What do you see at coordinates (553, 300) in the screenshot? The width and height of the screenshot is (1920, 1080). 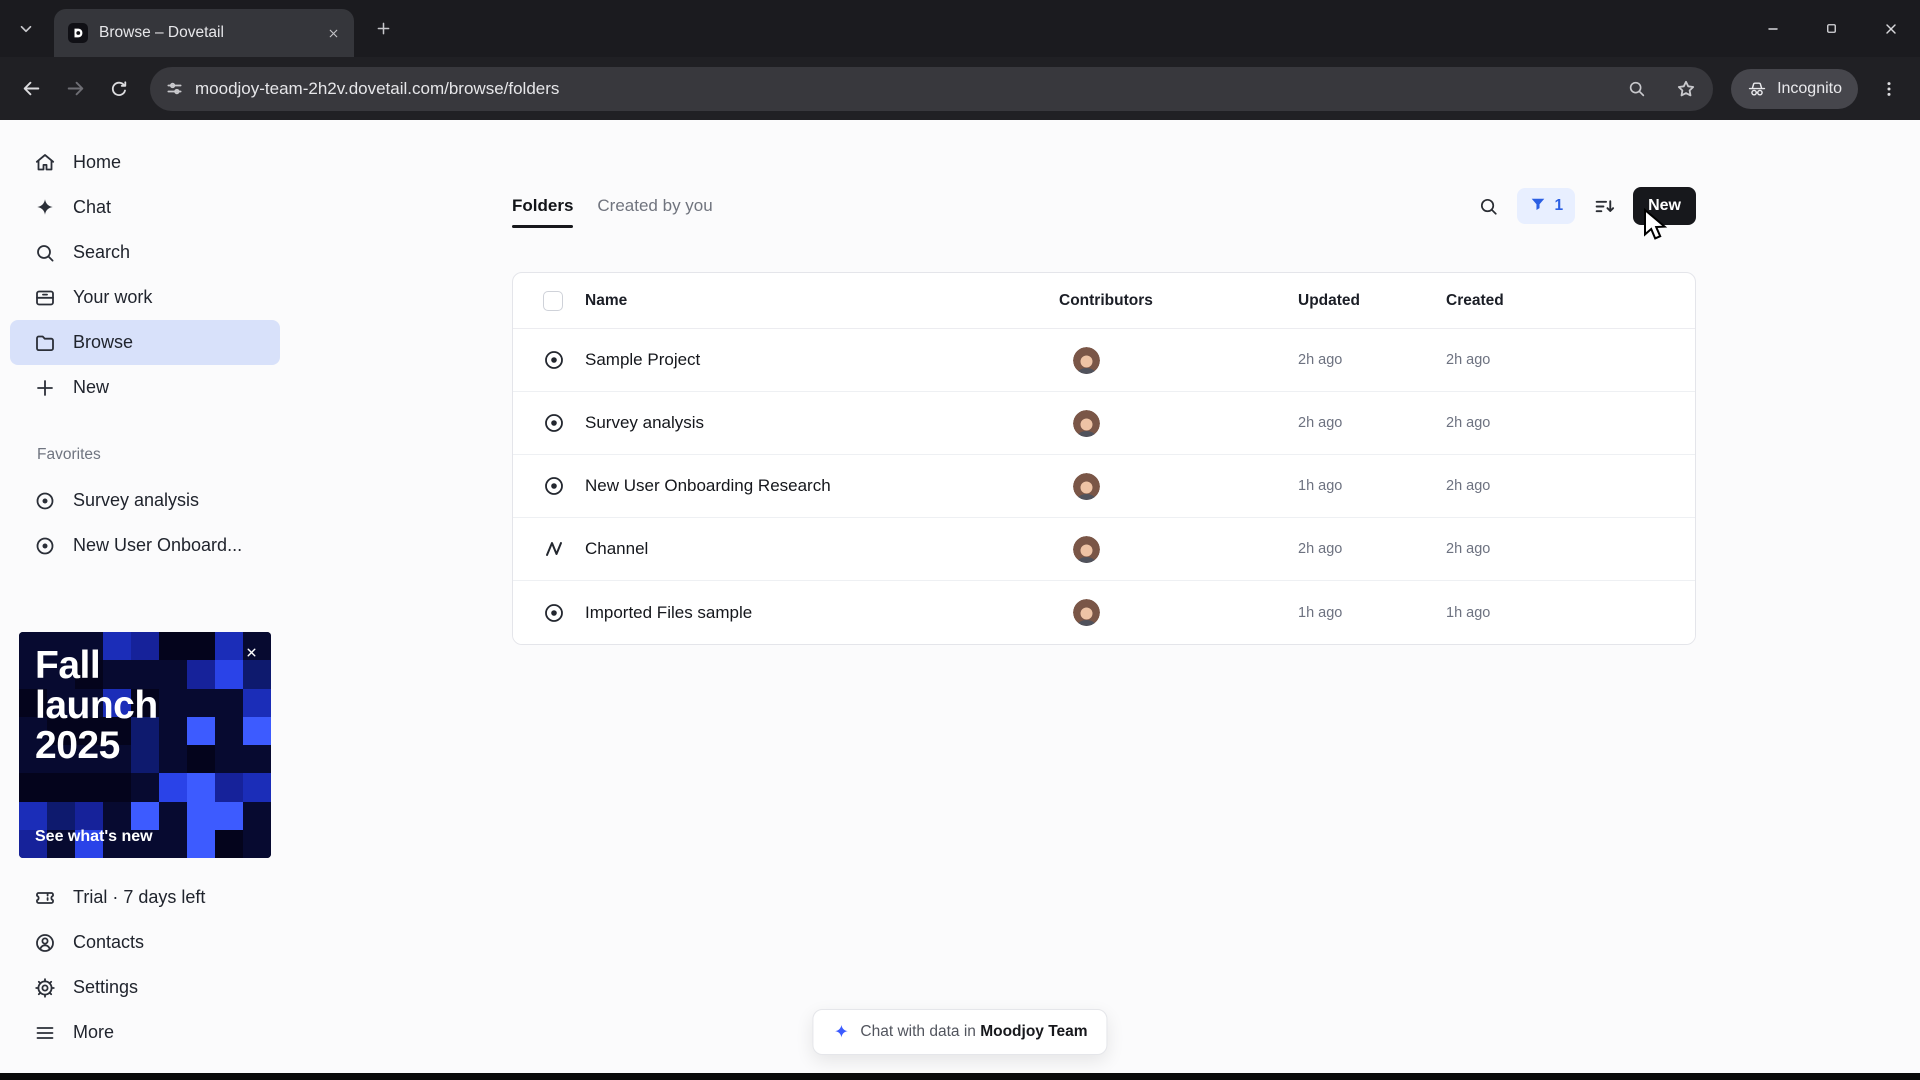 I see `select-all-checkbox` at bounding box center [553, 300].